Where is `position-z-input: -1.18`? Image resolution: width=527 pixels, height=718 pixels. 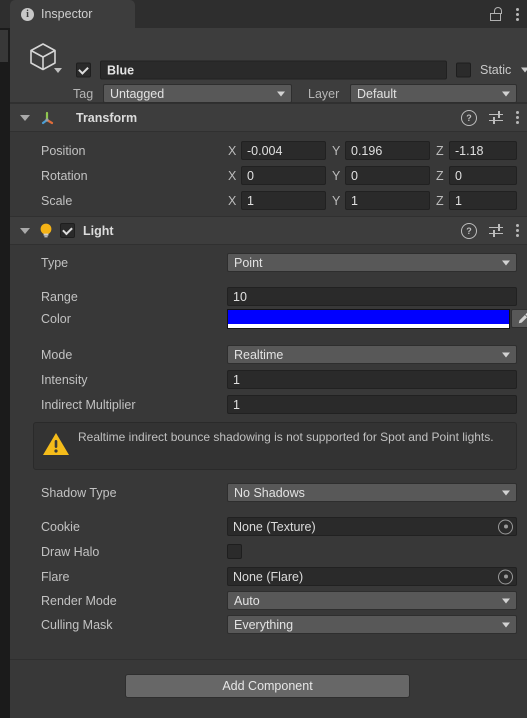
position-z-input: -1.18 is located at coordinates (483, 150).